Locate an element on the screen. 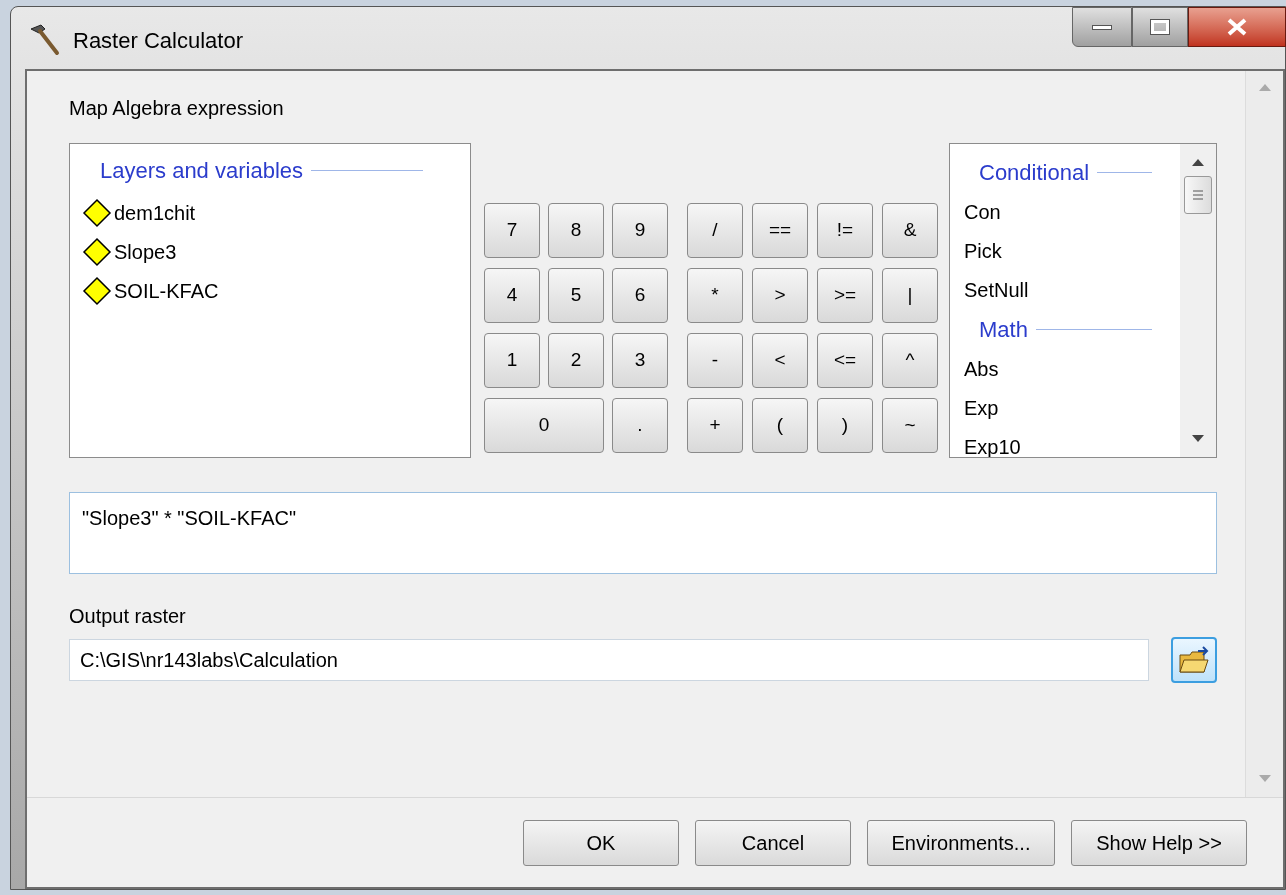 The image size is (1286, 895). scrollbar is located at coordinates (1198, 300).